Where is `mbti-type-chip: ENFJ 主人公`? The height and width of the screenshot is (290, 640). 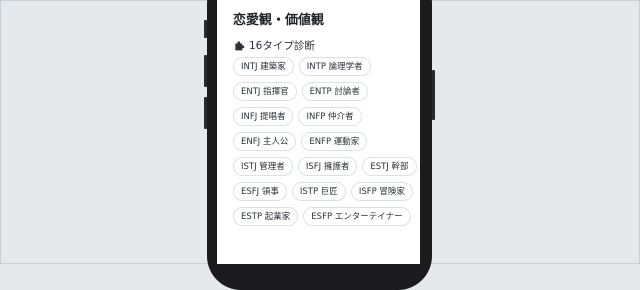
mbti-type-chip: ENFJ 主人公 is located at coordinates (265, 141).